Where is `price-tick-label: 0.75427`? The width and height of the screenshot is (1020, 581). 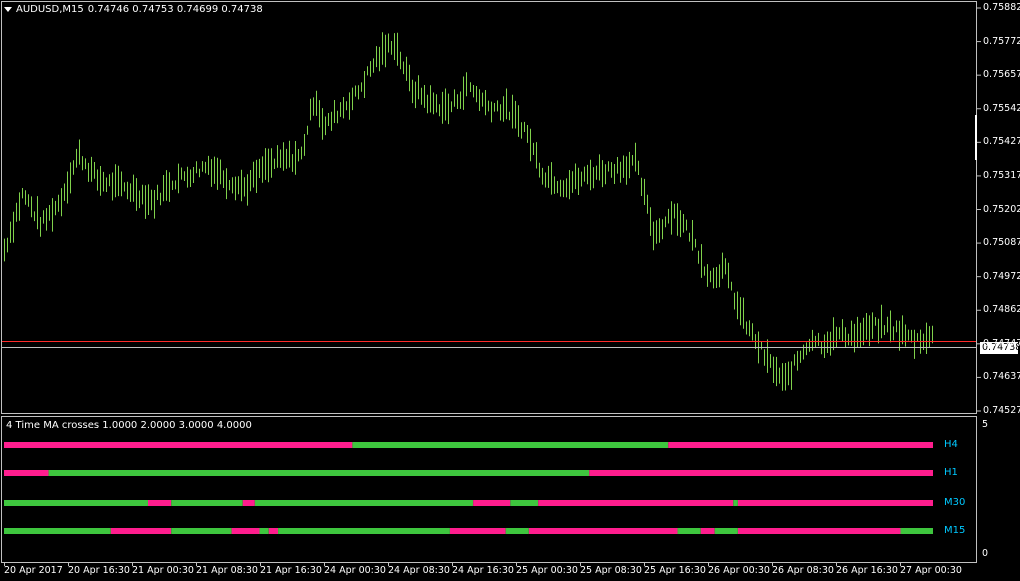
price-tick-label: 0.75427 is located at coordinates (1001, 142).